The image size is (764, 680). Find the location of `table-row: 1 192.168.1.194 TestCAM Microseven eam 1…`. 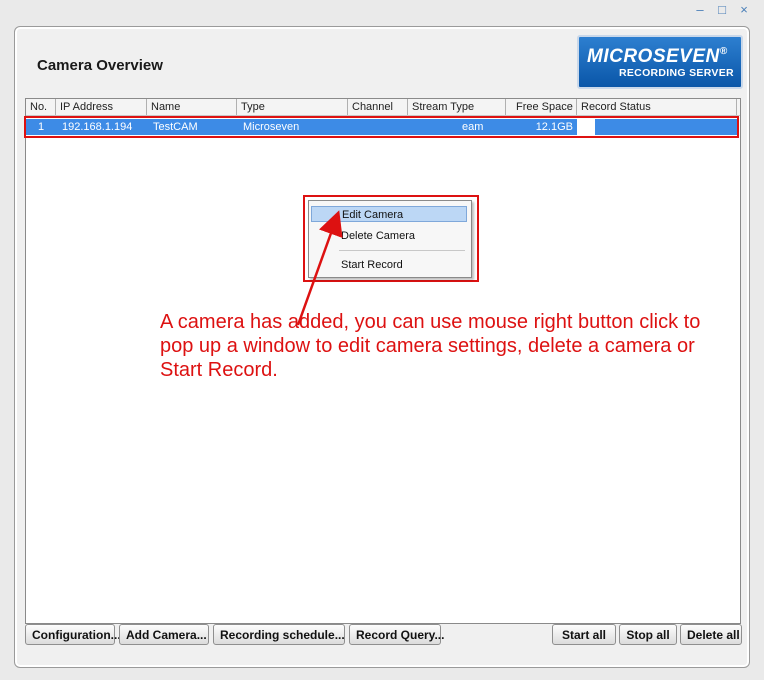

table-row: 1 192.168.1.194 TestCAM Microseven eam 1… is located at coordinates (383, 127).